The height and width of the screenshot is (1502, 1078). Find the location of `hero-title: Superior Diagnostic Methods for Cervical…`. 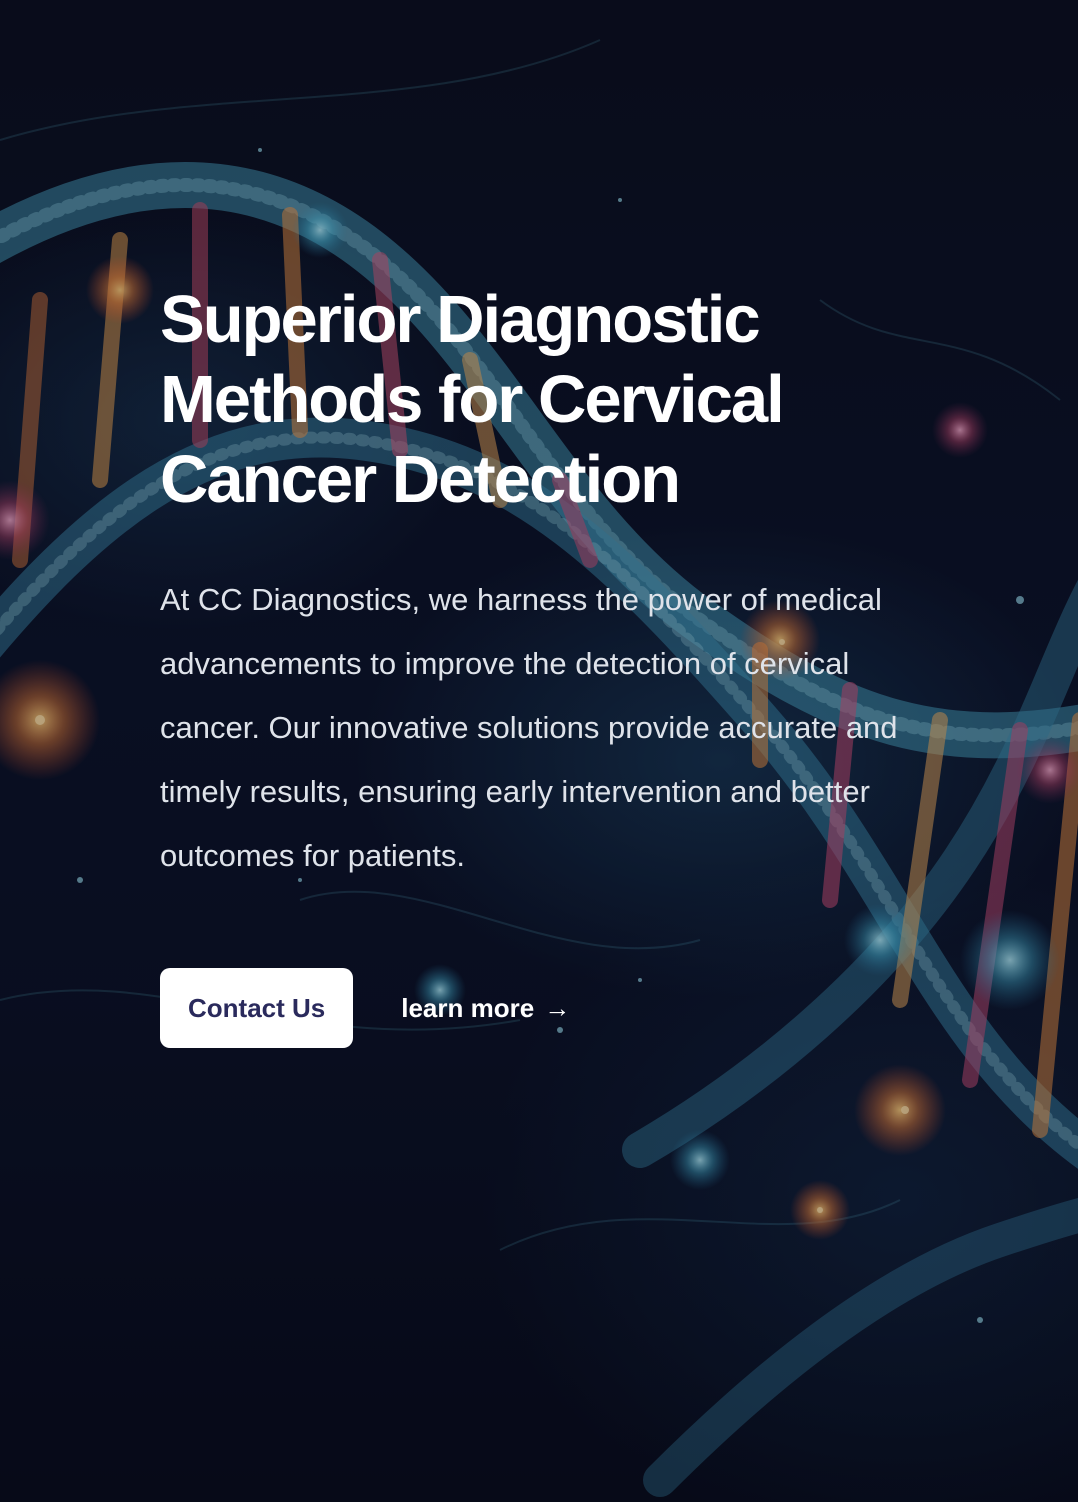

hero-title: Superior Diagnostic Methods for Cervical… is located at coordinates (472, 399).